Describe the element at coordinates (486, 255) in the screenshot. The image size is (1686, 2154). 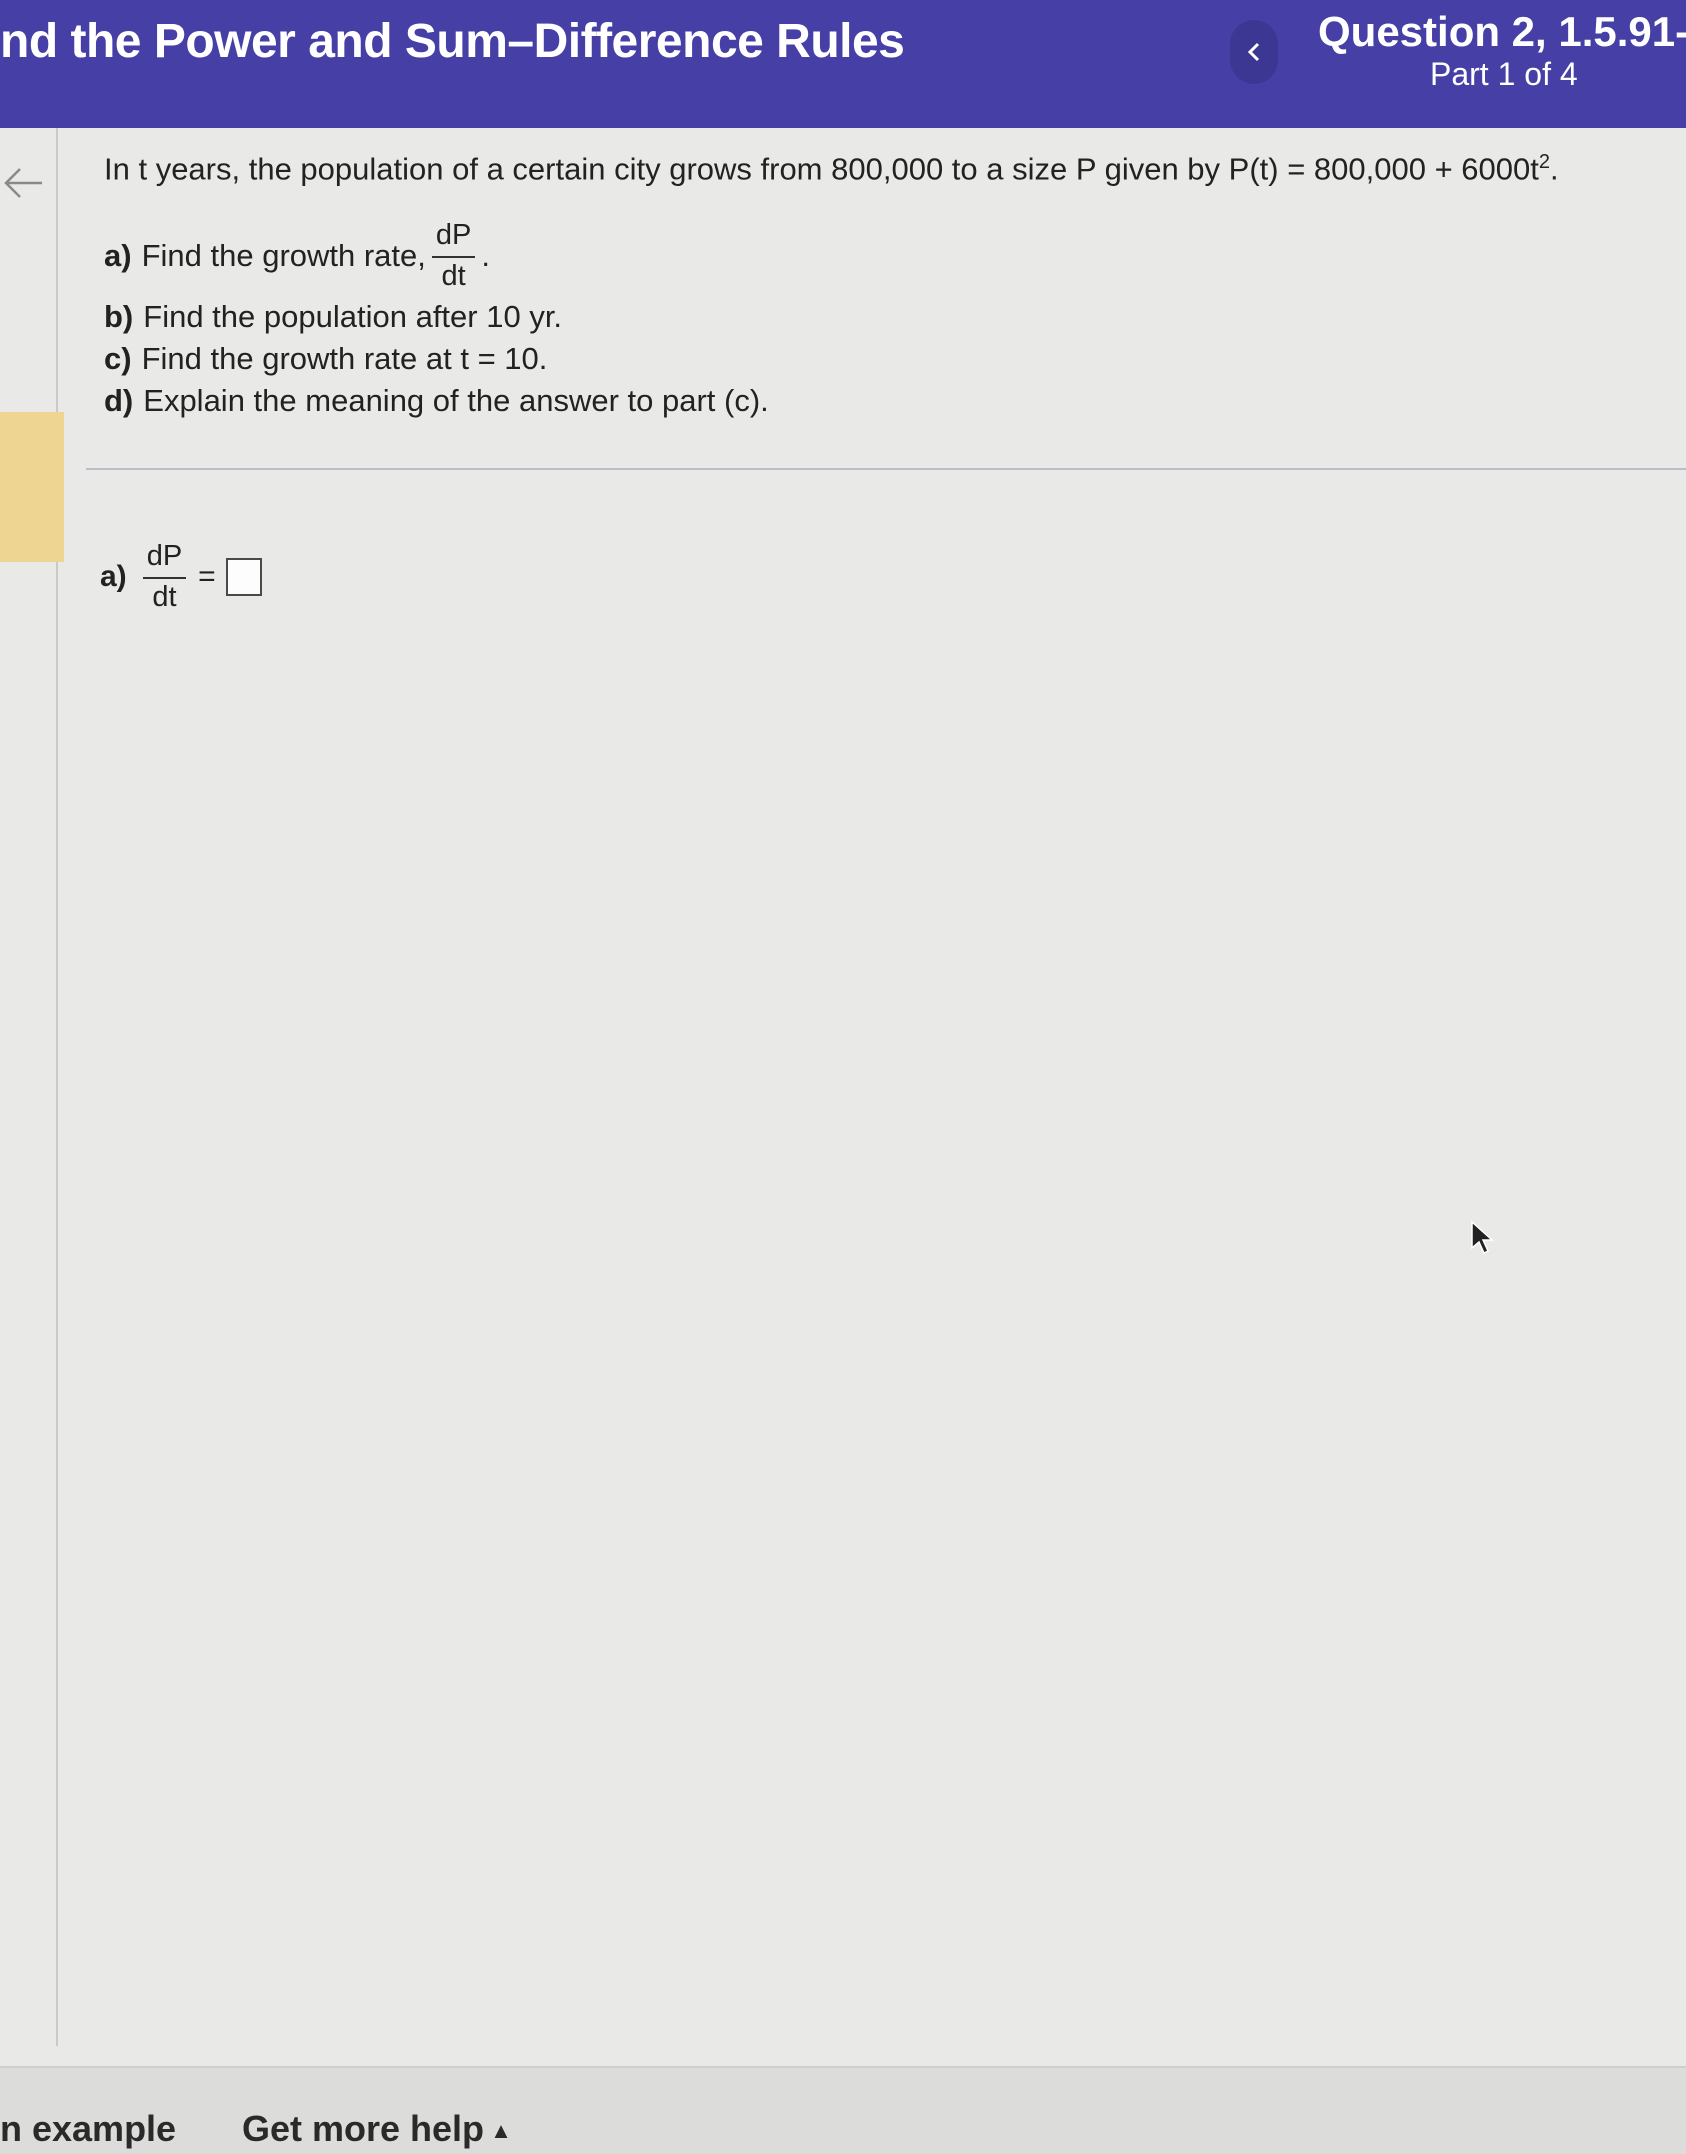
I see `part-suffix: .` at that location.